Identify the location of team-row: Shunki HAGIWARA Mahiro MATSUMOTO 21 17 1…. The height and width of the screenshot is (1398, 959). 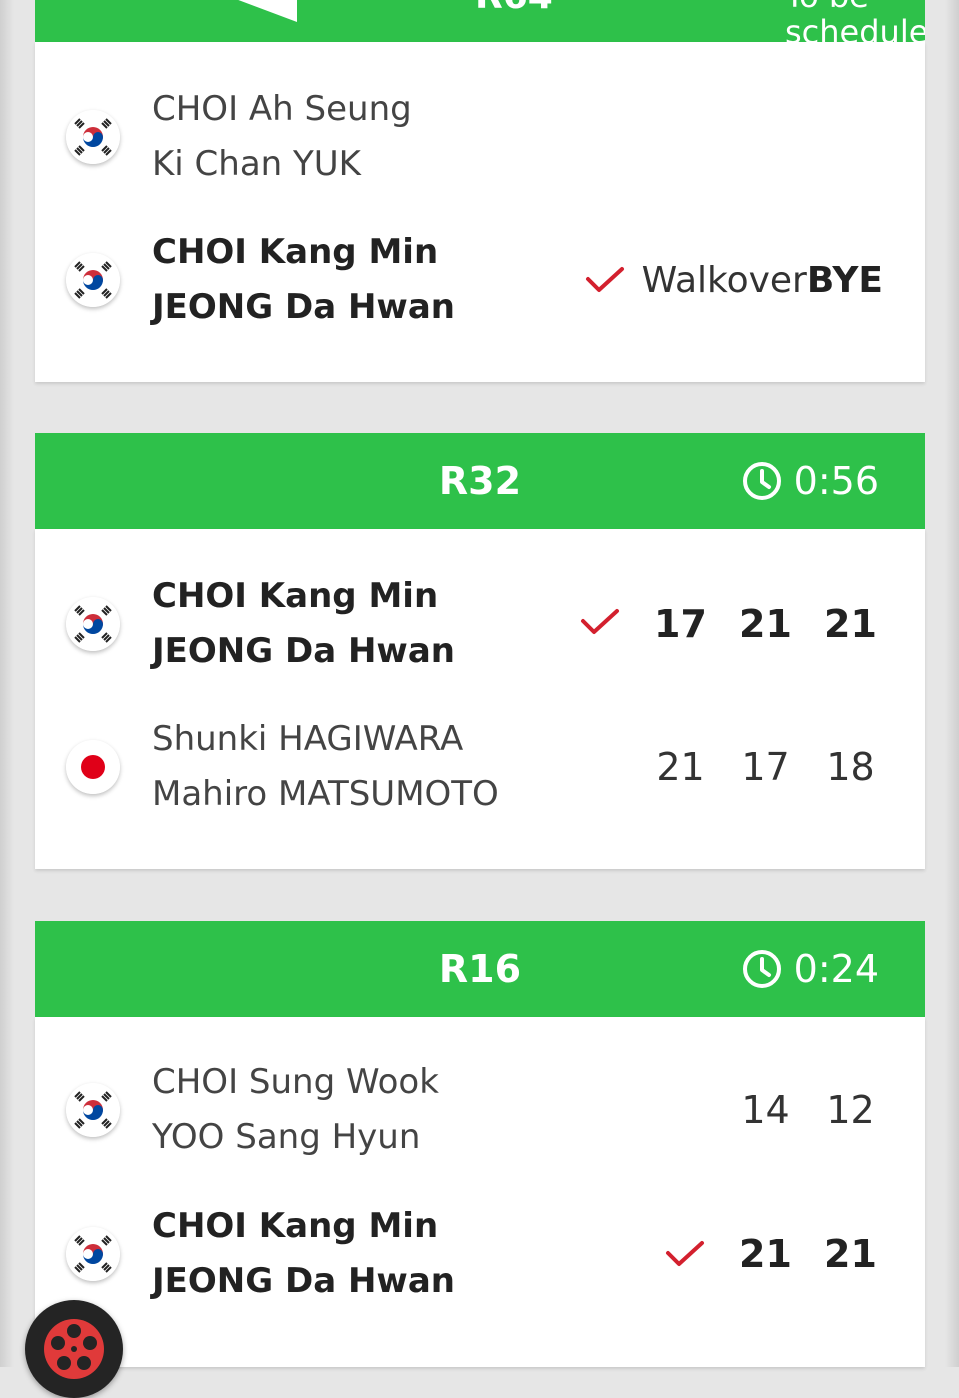
(480, 767).